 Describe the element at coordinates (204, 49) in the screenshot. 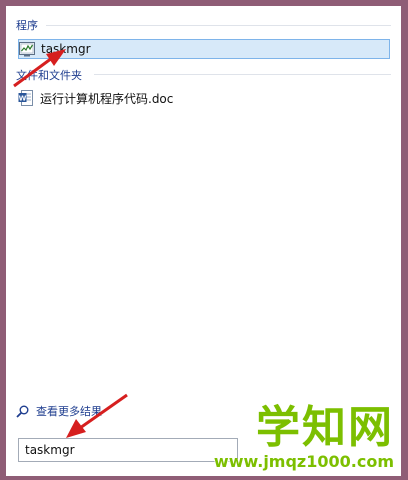

I see `result-item-taskmgr: taskmgr` at that location.